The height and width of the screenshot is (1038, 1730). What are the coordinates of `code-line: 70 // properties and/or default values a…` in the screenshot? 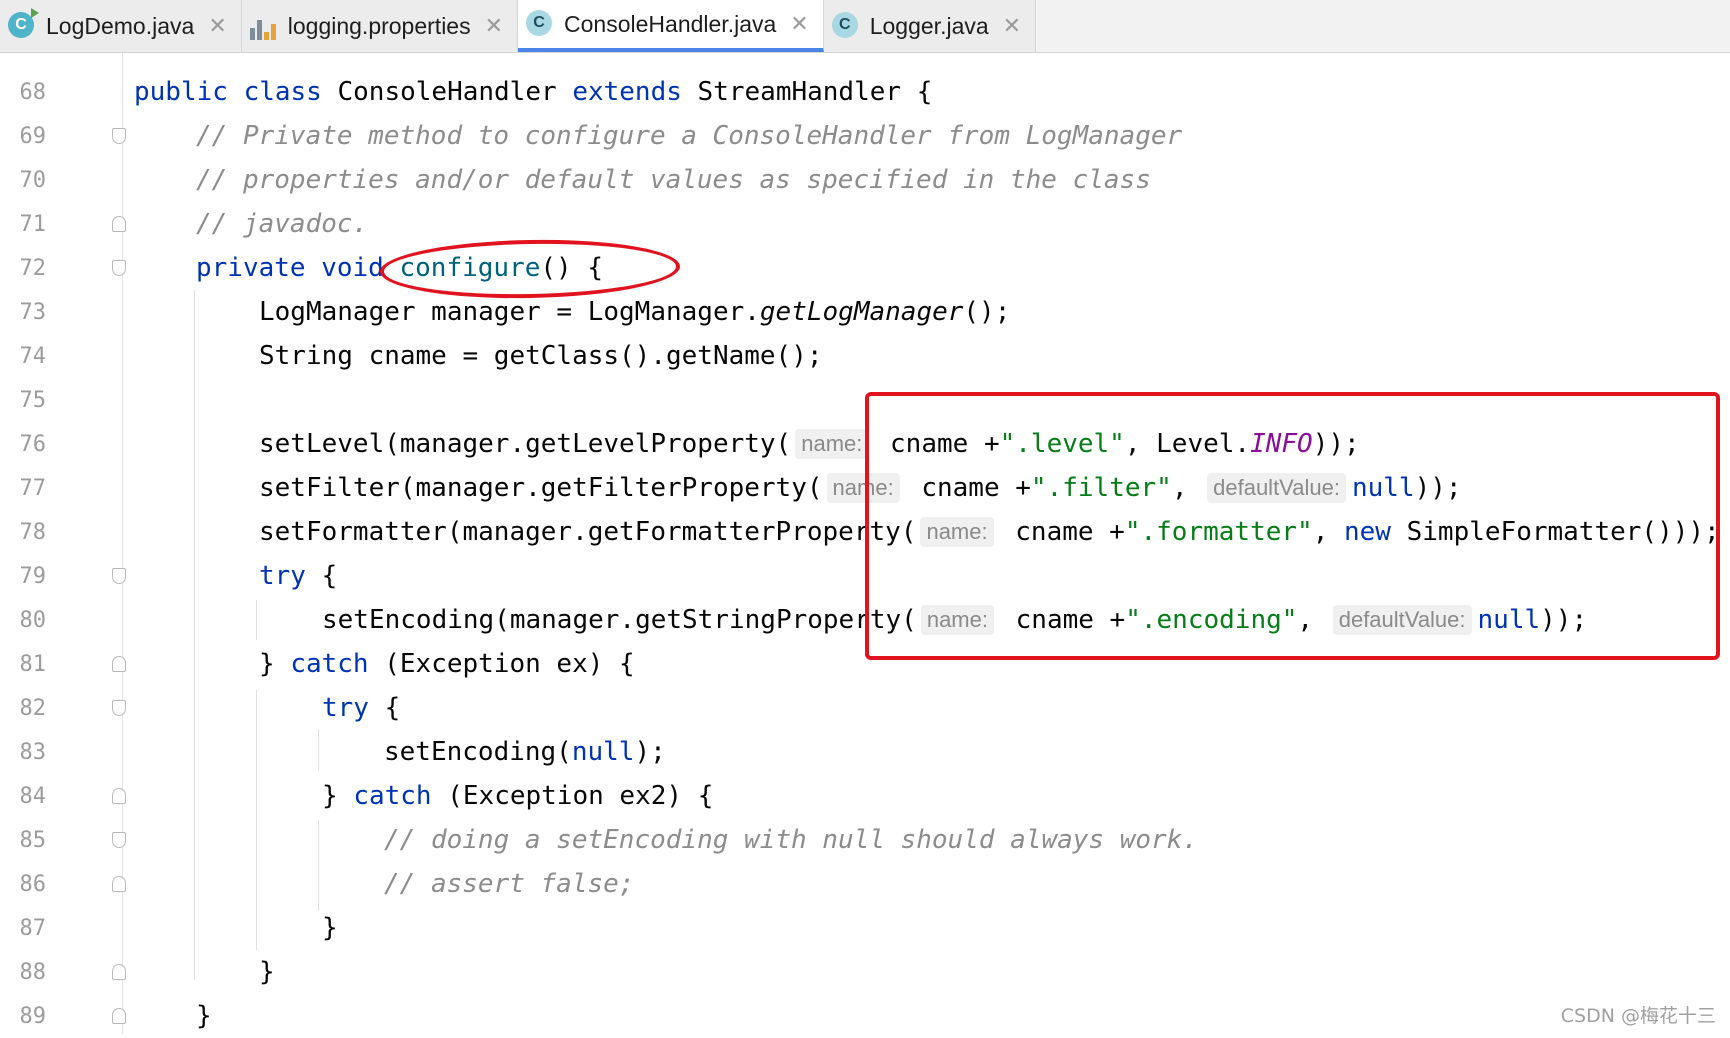 It's located at (865, 180).